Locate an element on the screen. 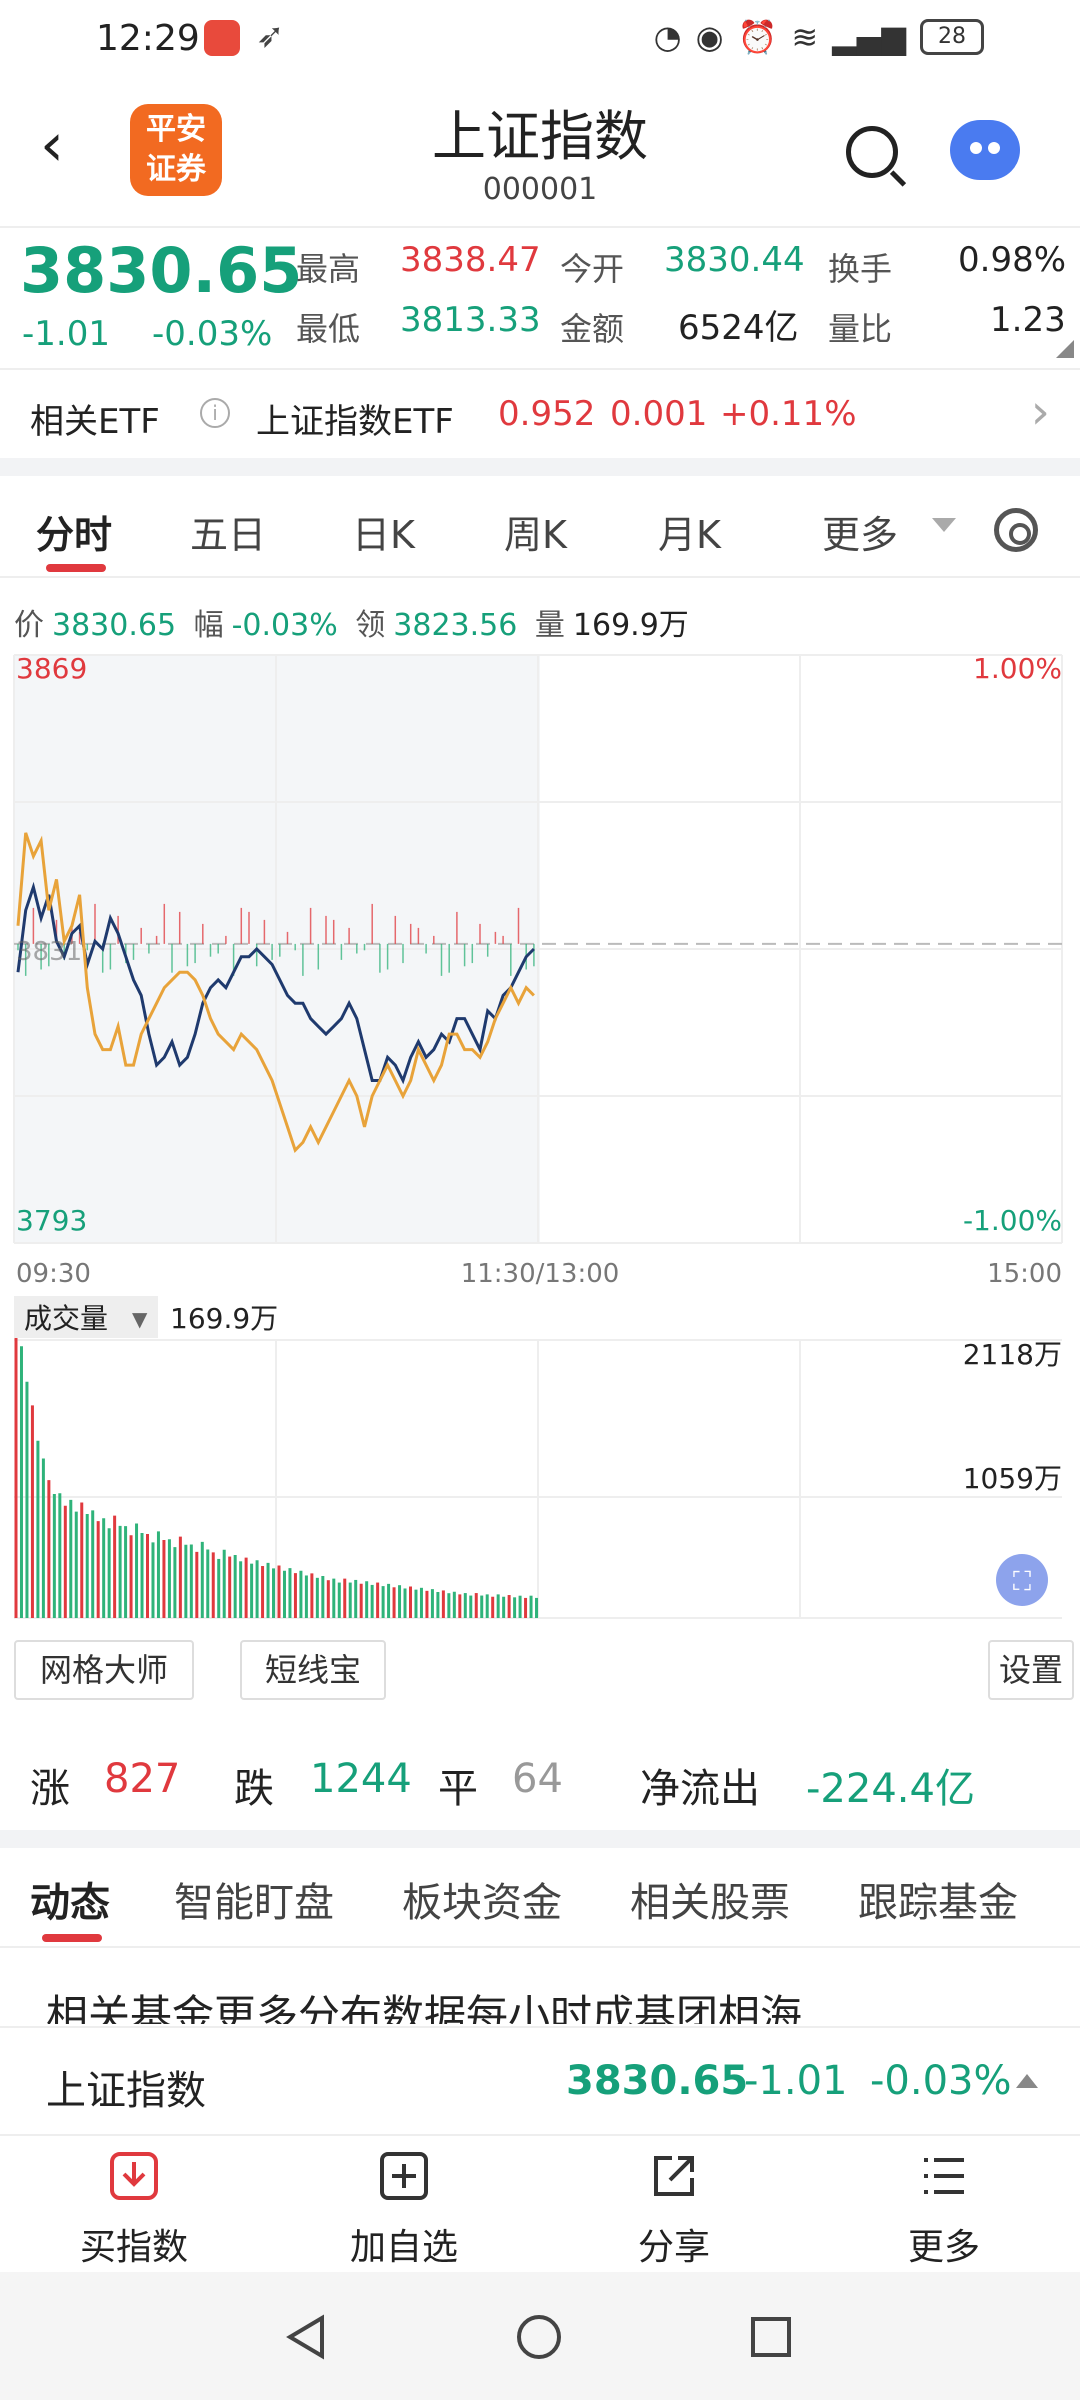 This screenshot has width=1080, height=2400. gear-icon is located at coordinates (1016, 530).